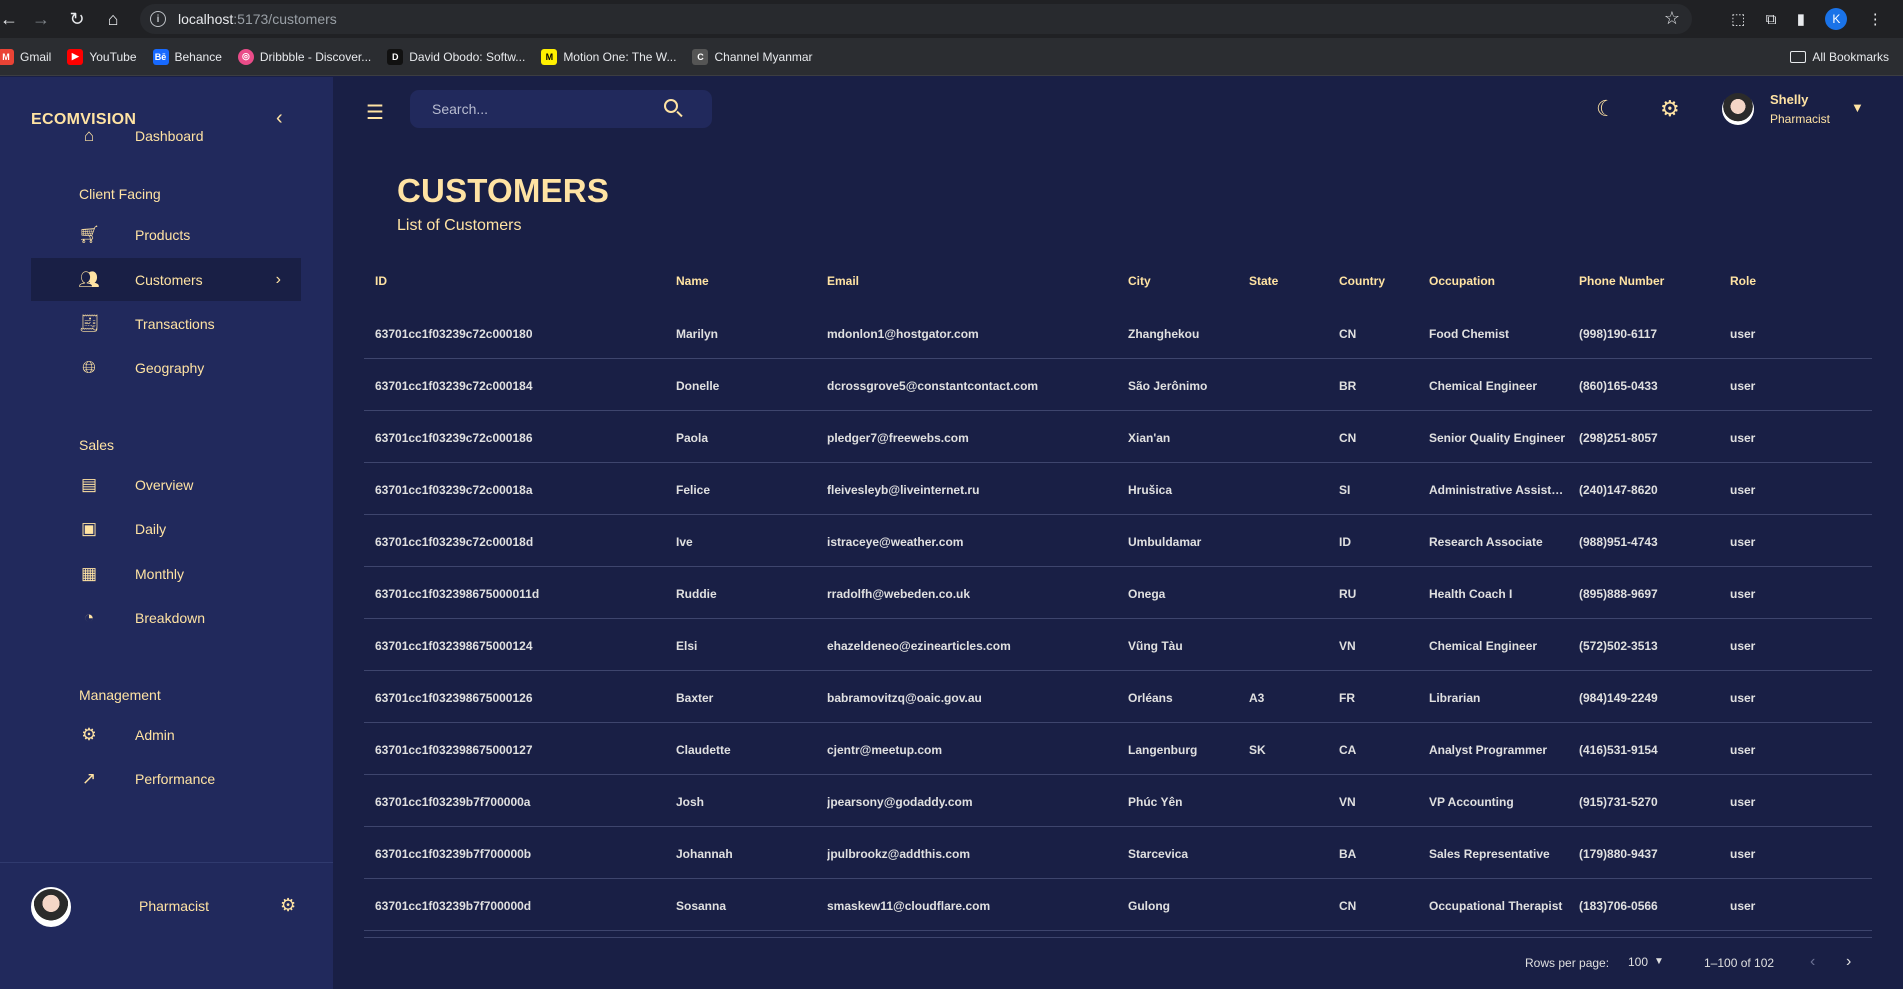 The image size is (1903, 989). I want to click on cell-id: 63701cc1f032398675000126, so click(454, 698).